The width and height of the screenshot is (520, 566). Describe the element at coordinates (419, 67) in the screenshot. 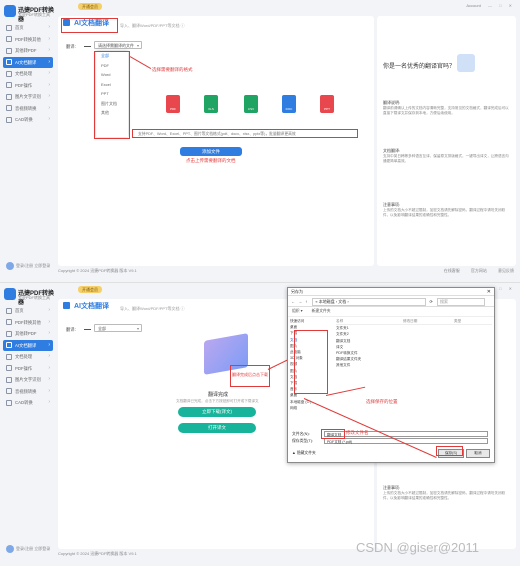

I see `info-title: 你是一名优秀的翻译官吗？` at that location.